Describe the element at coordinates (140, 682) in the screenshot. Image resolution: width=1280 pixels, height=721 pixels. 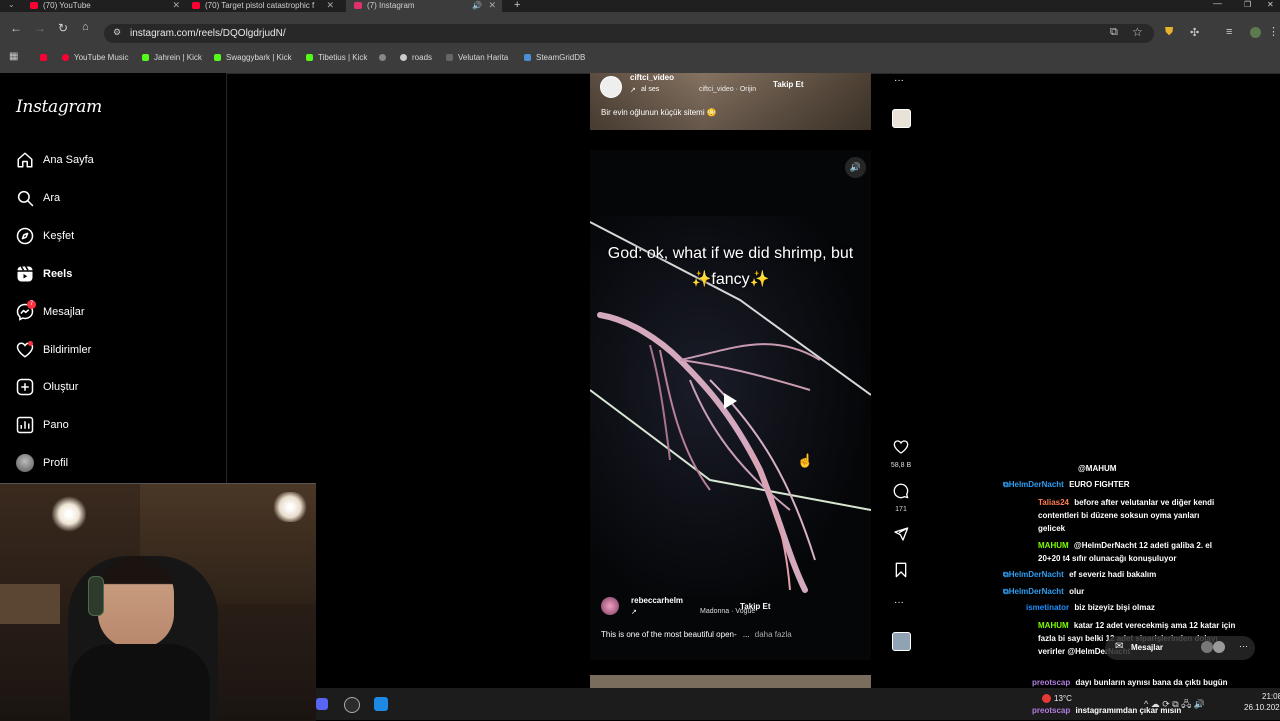
I see `streamer-body` at that location.